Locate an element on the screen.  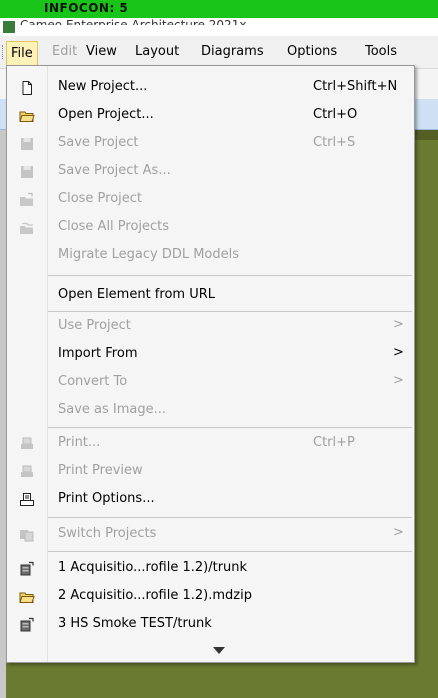
print-shortcut: Ctrl+P is located at coordinates (334, 442).